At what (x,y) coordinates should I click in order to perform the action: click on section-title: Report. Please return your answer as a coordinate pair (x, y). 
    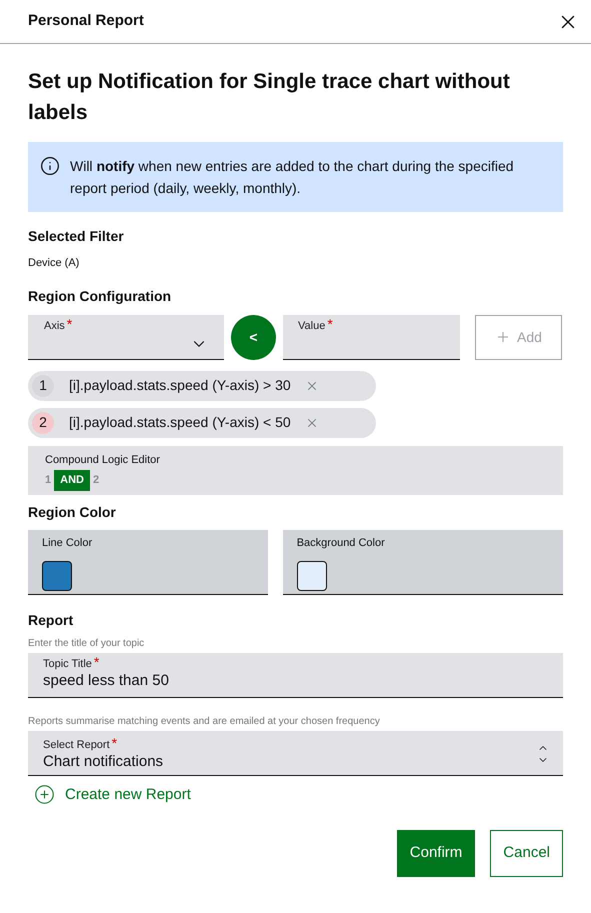
    Looking at the image, I should click on (51, 620).